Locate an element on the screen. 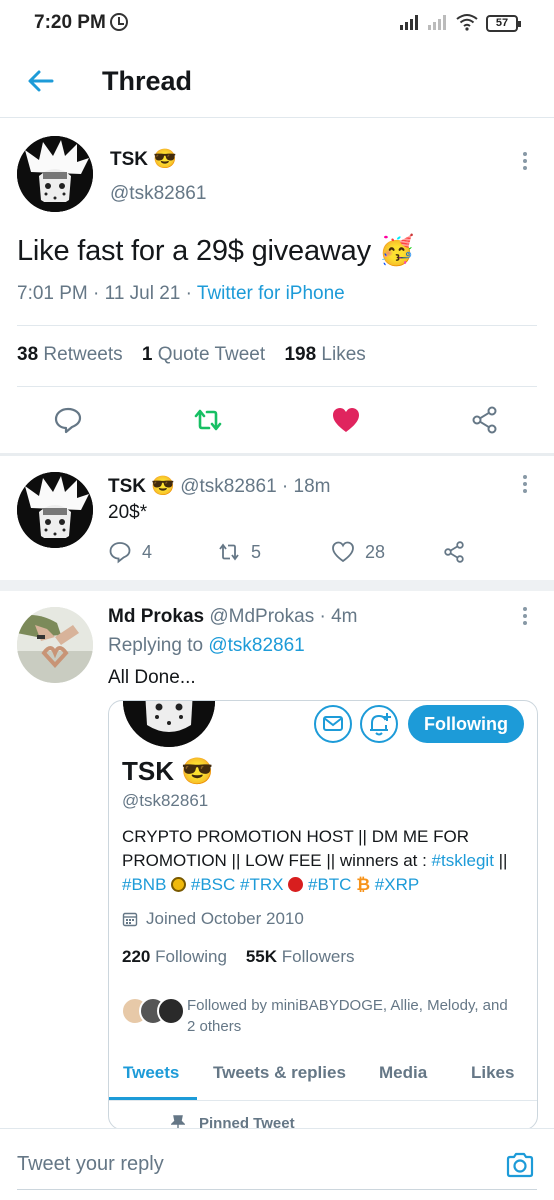  hashtag-link: #BTC is located at coordinates (329, 884).